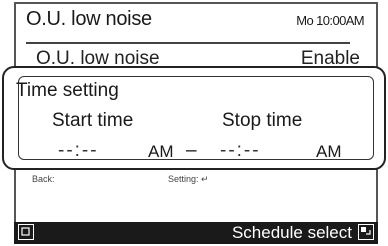 The height and width of the screenshot is (246, 388). What do you see at coordinates (183, 179) in the screenshot?
I see `hint-setting-label: Setting:` at bounding box center [183, 179].